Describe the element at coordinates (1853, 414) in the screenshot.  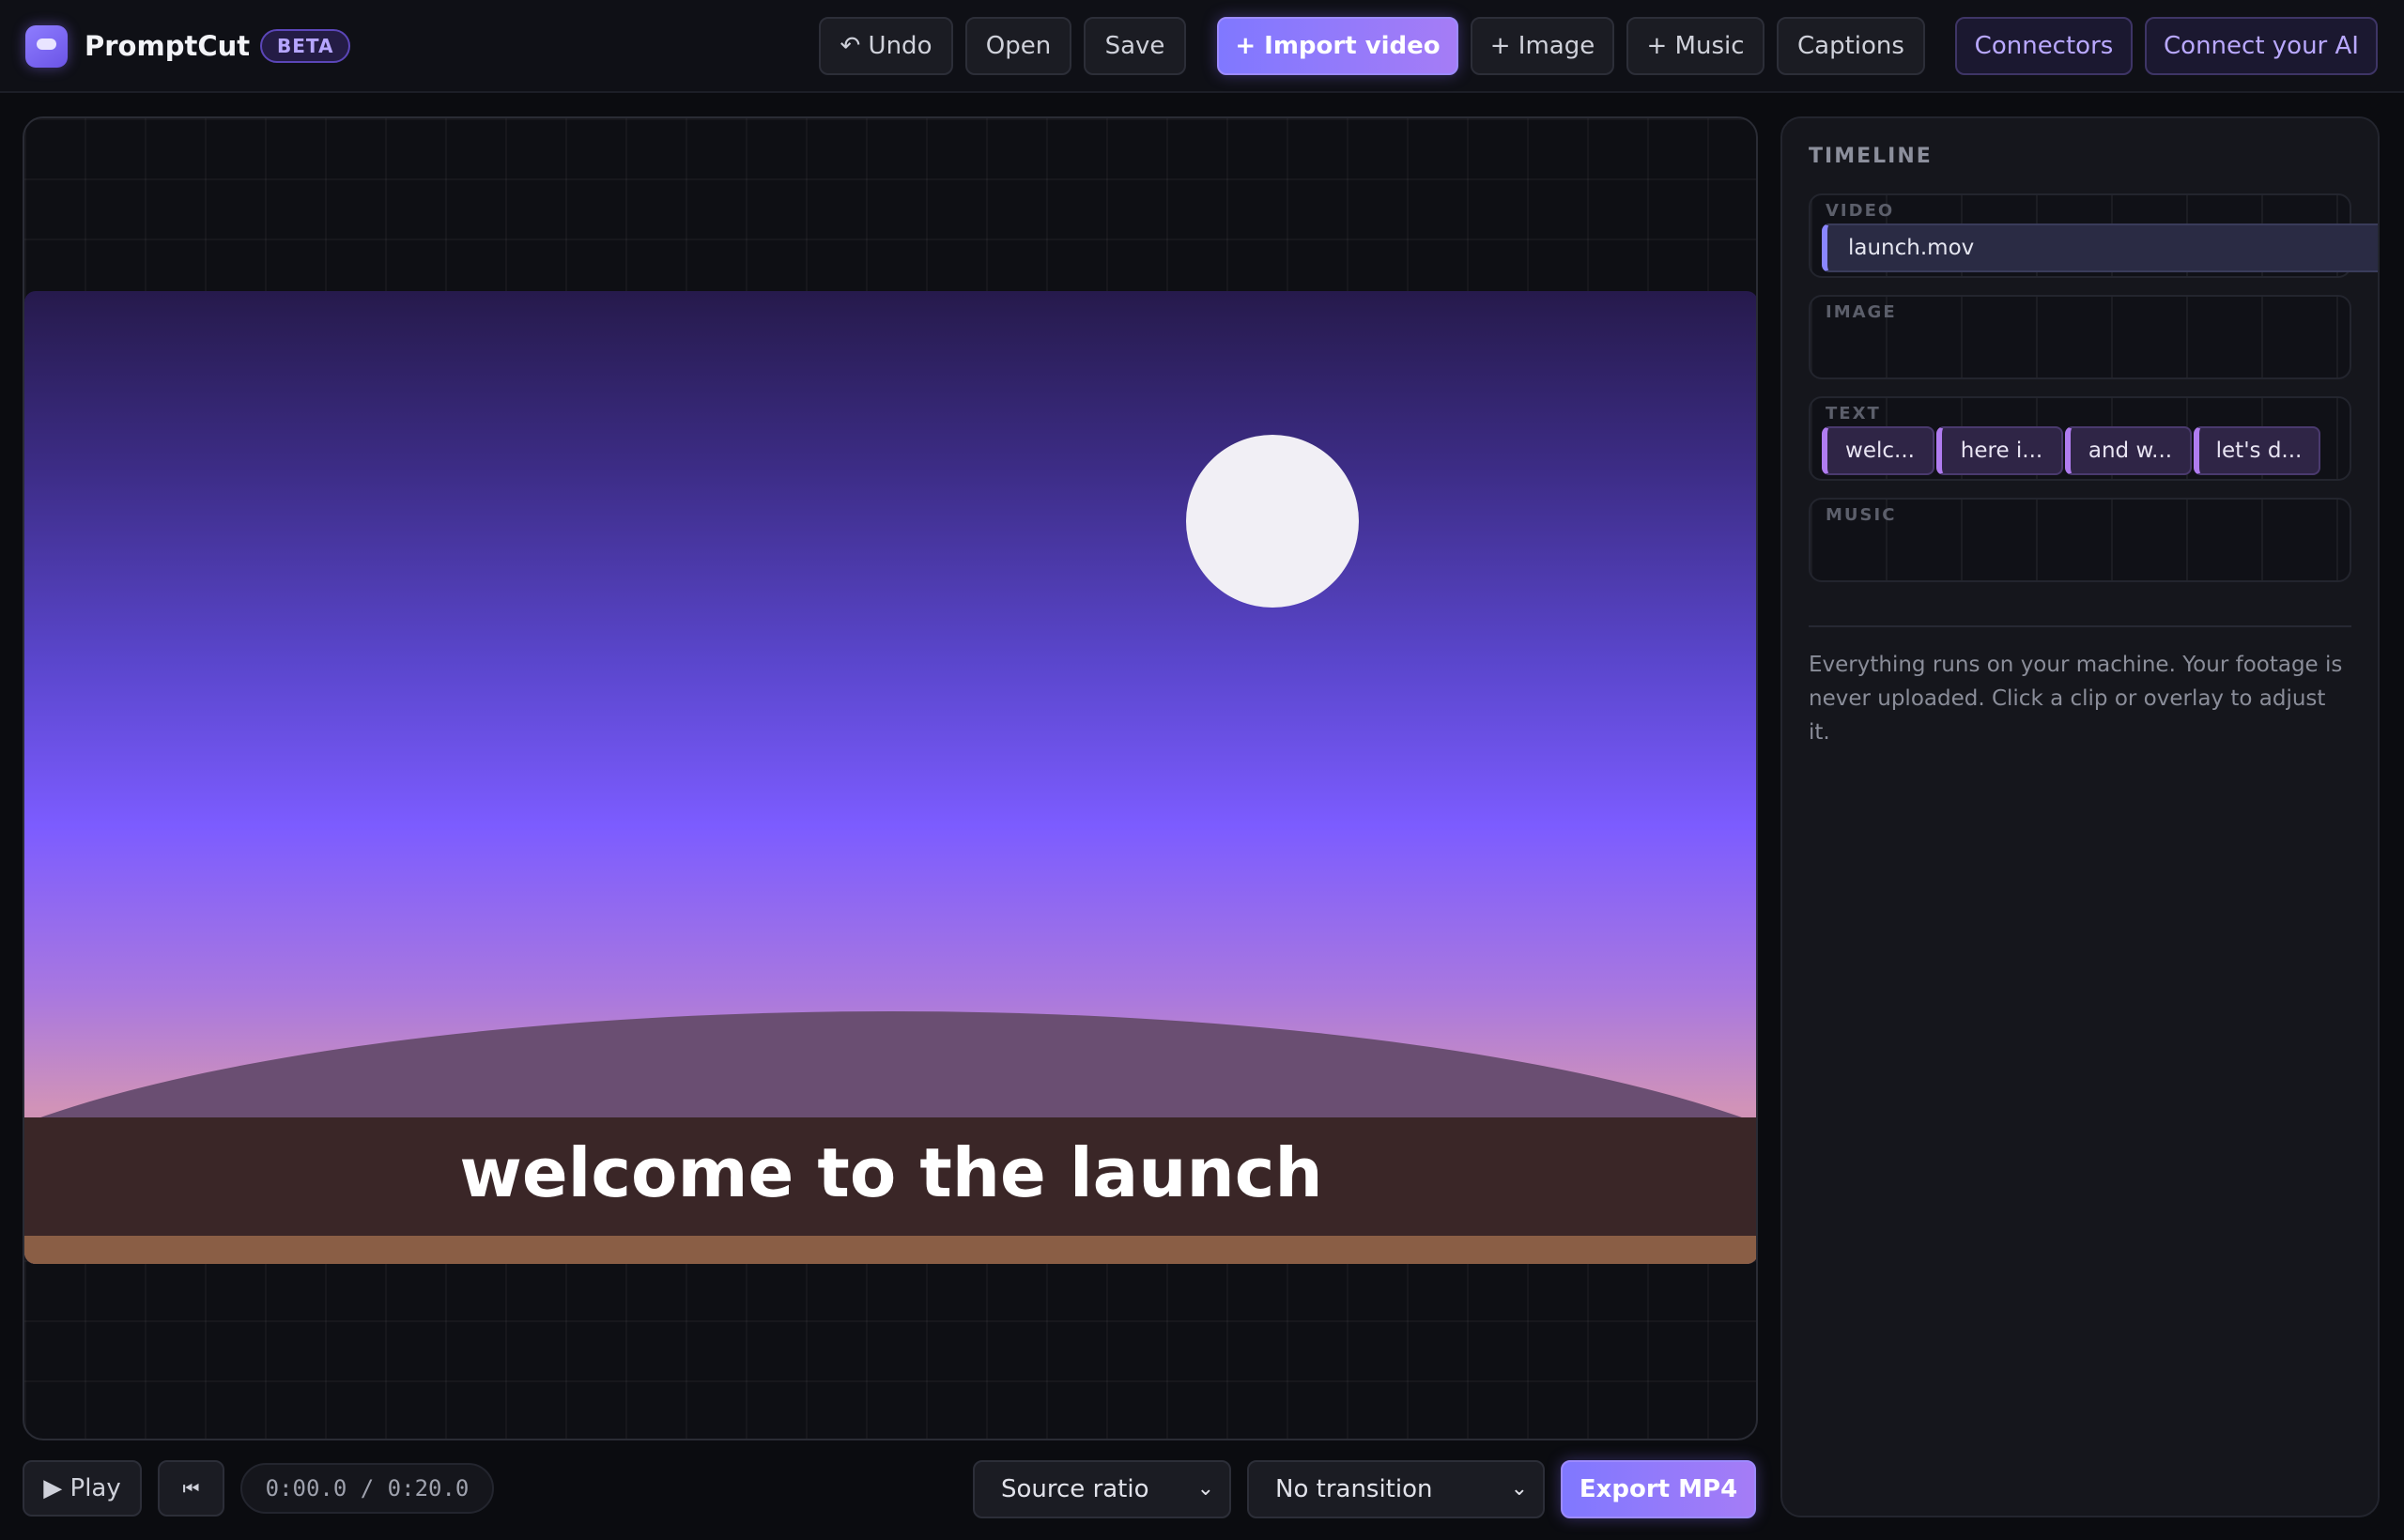
I see `track-label: TEXT` at that location.